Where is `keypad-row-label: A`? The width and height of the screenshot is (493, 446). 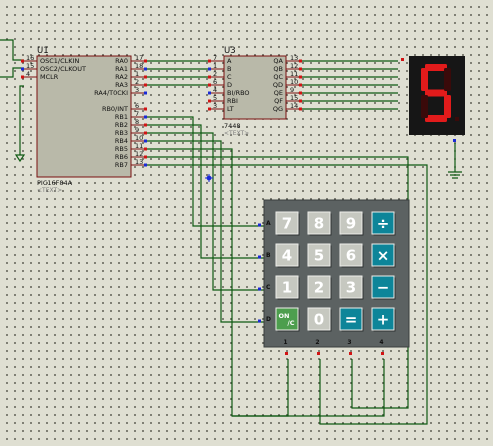
keypad-row-label: A is located at coordinates (268, 223).